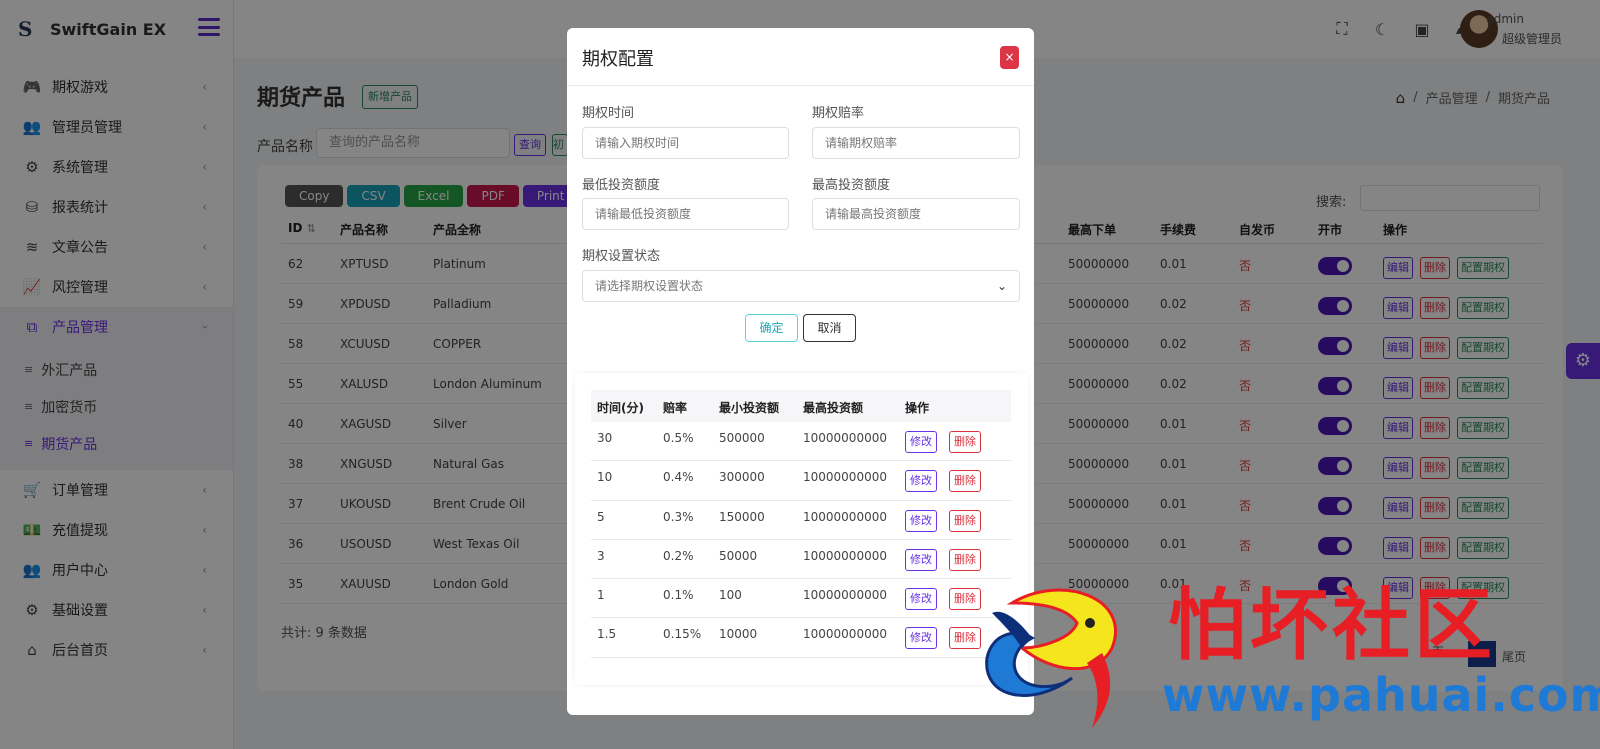 This screenshot has height=749, width=1600. Describe the element at coordinates (678, 516) in the screenshot. I see `opt-rate: 0.3%` at that location.